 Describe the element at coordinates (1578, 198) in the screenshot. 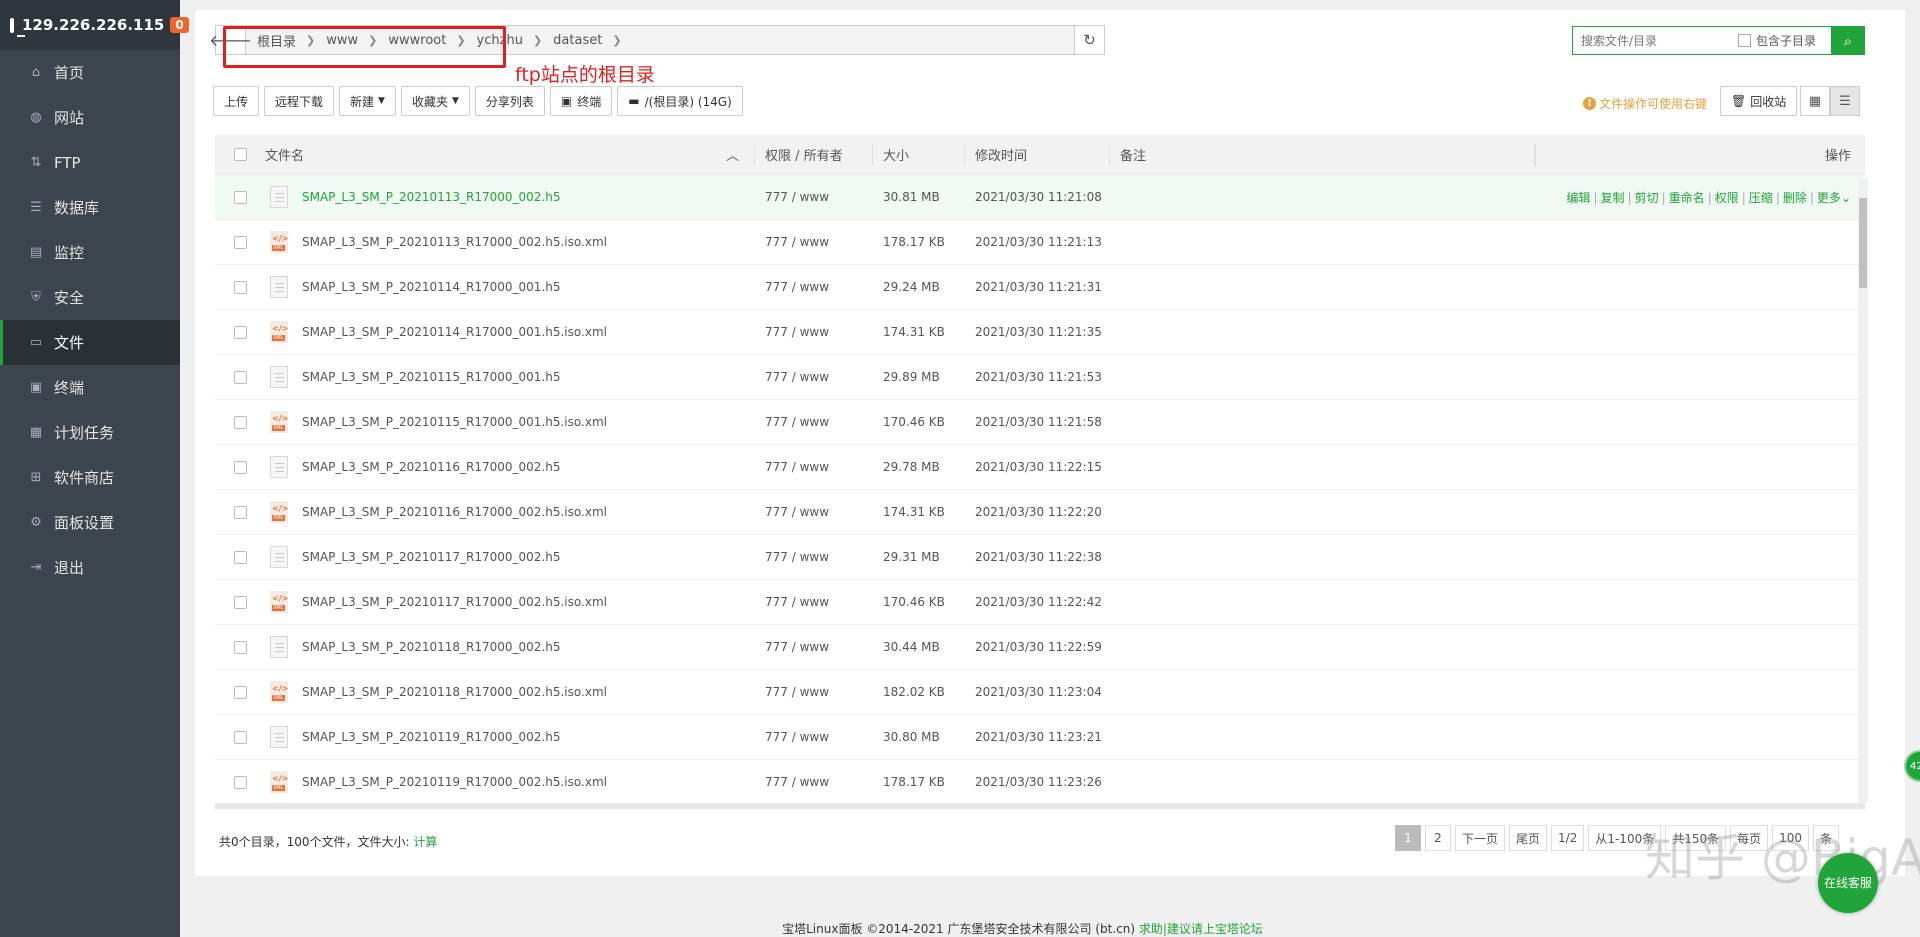

I see `row-op-link: 编辑` at that location.